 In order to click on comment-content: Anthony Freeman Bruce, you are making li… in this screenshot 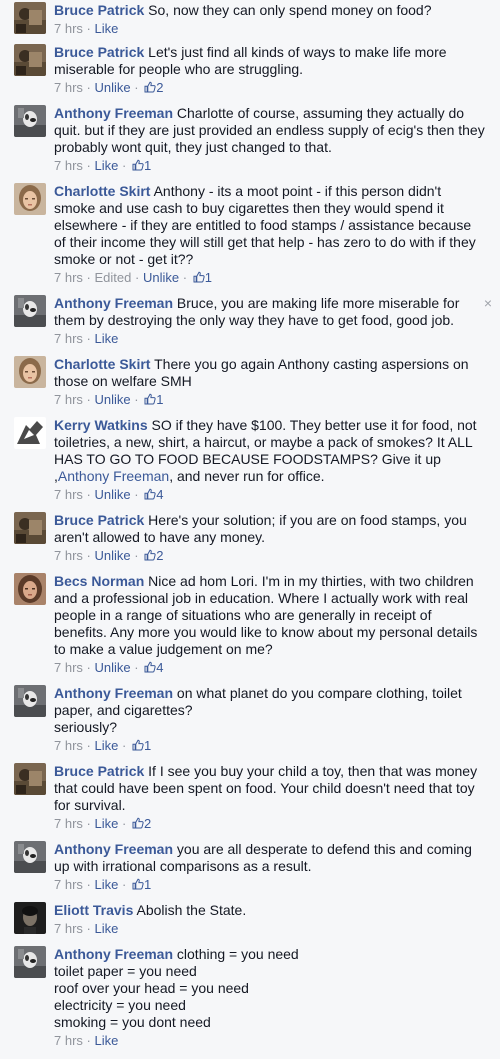, I will do `click(270, 312)`.